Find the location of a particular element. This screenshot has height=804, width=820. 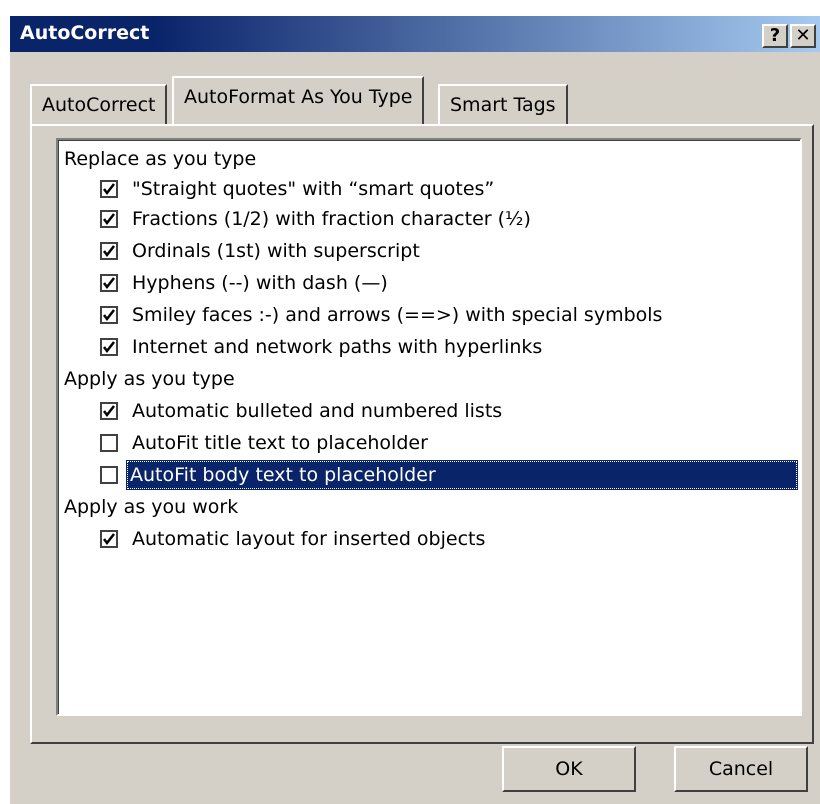

option-ordinals: Ordinals (1st) with superscript is located at coordinates (450, 251).